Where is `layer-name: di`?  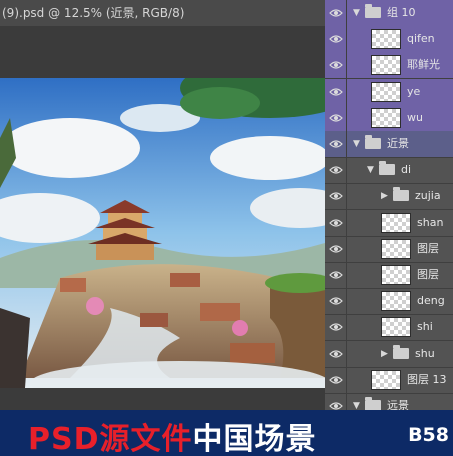
layer-name: di is located at coordinates (406, 170).